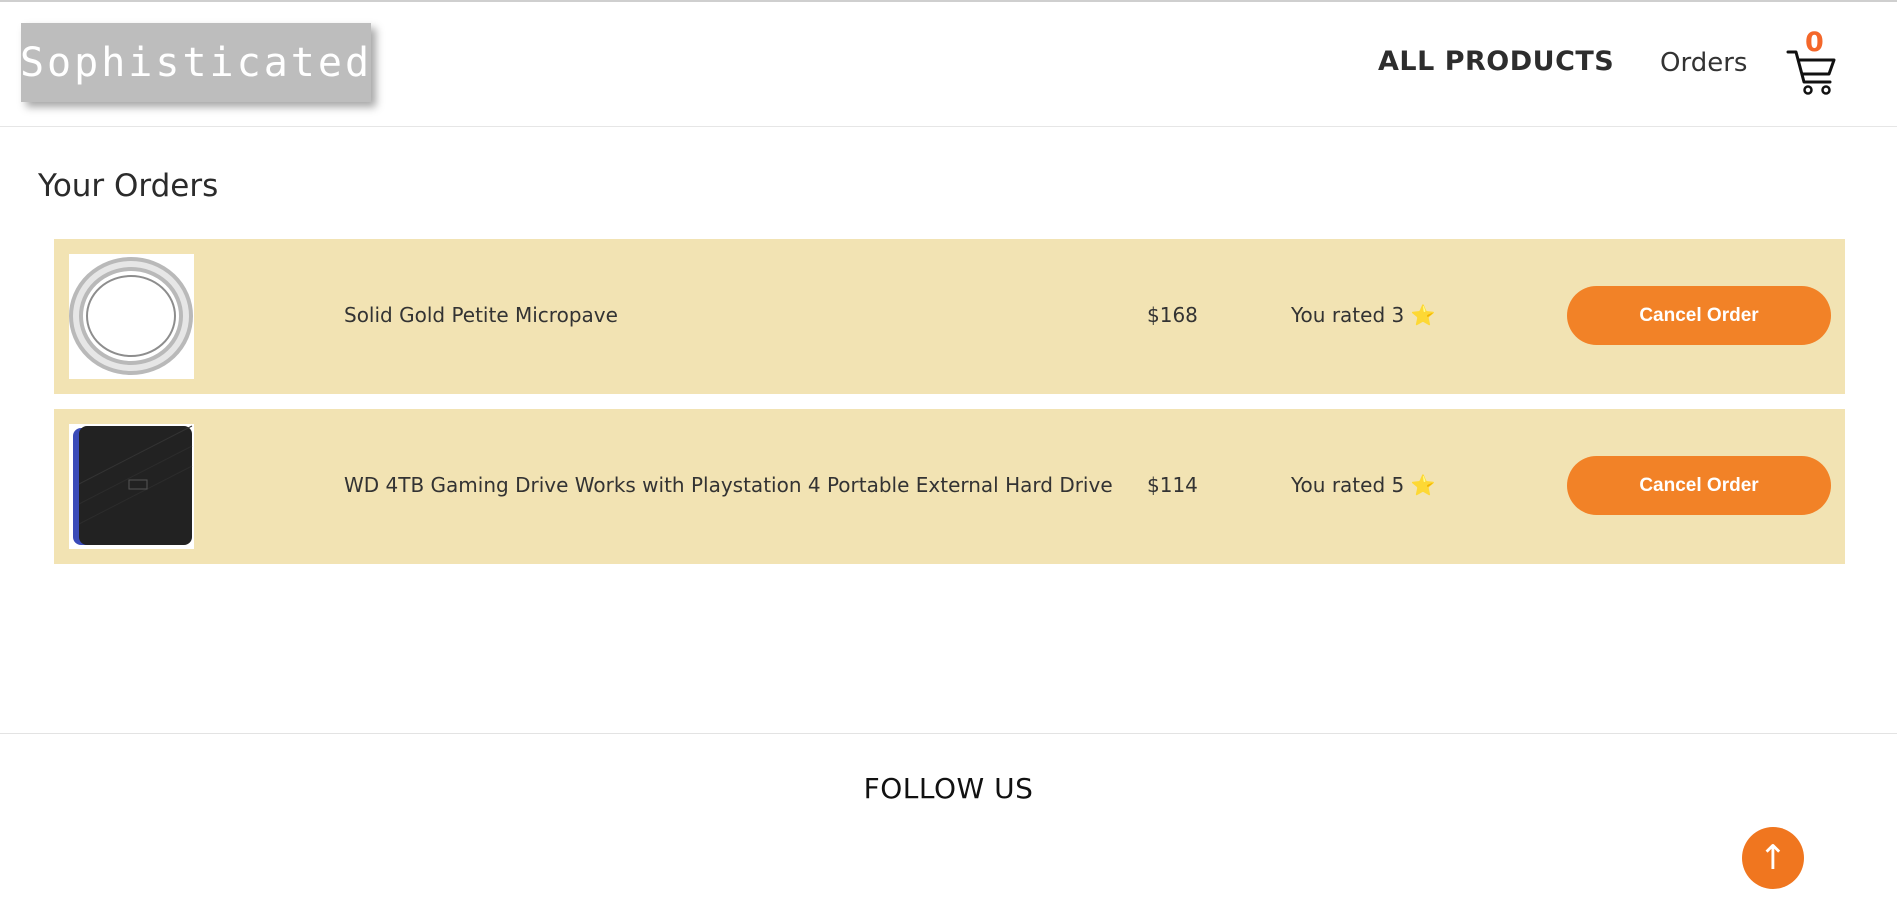  Describe the element at coordinates (1172, 485) in the screenshot. I see `order-price: $114` at that location.